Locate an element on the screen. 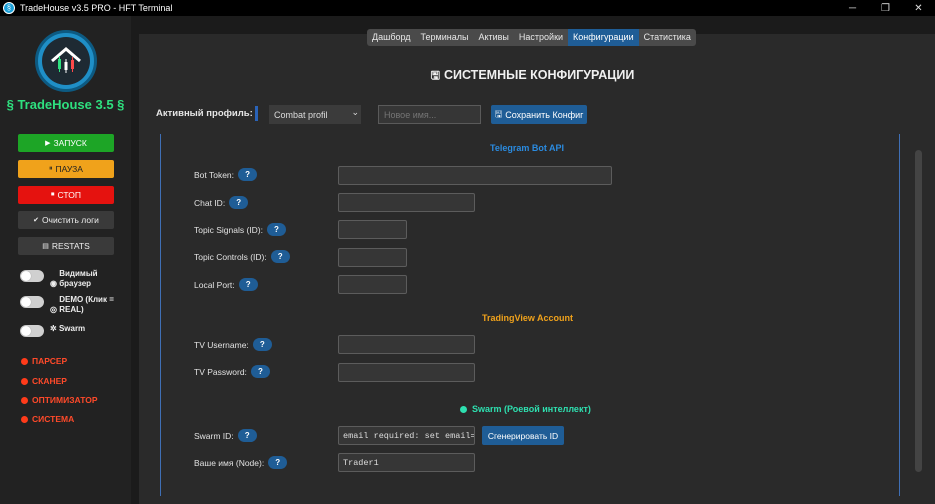  tab-dashboard: Дашборд is located at coordinates (391, 37).